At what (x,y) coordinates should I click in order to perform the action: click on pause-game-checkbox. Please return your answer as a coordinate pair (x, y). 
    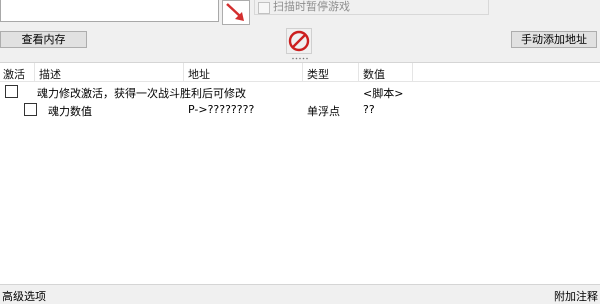
    Looking at the image, I should click on (264, 8).